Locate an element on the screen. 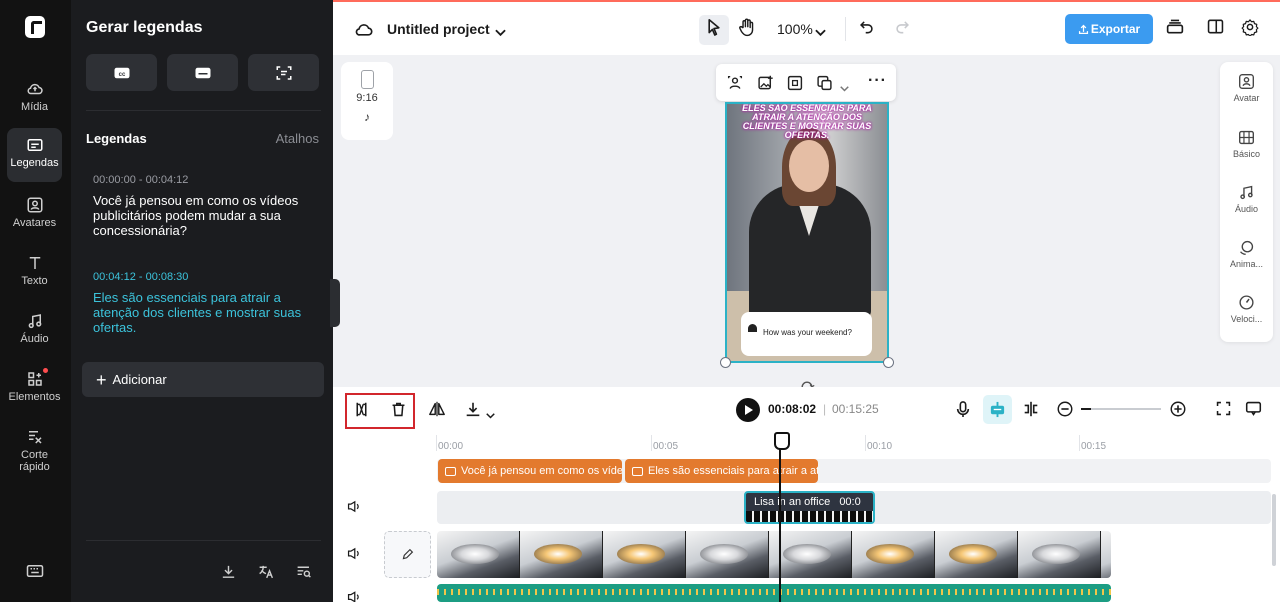 The image size is (1280, 602). video-clip-headlights is located at coordinates (774, 554).